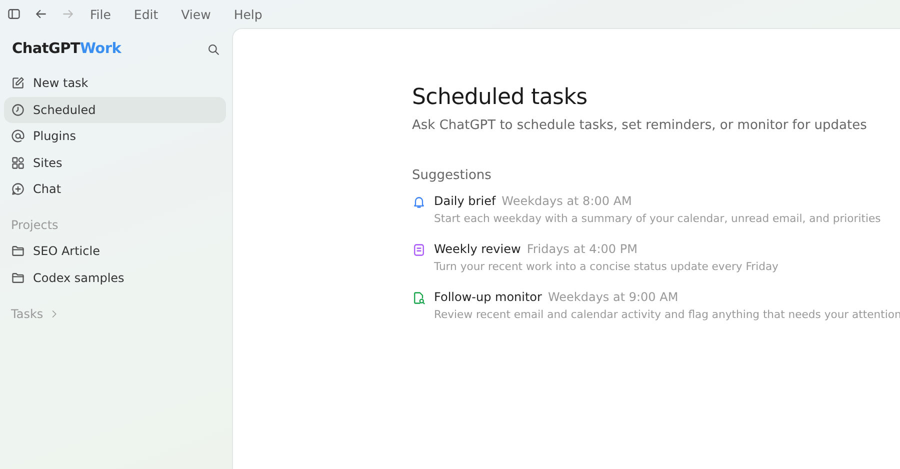 This screenshot has width=900, height=469. I want to click on sidebar-item: Scheduled, so click(115, 109).